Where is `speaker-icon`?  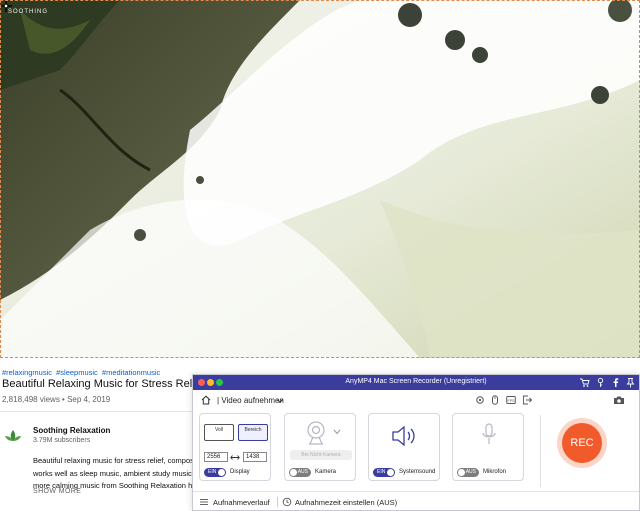
speaker-icon is located at coordinates (403, 436).